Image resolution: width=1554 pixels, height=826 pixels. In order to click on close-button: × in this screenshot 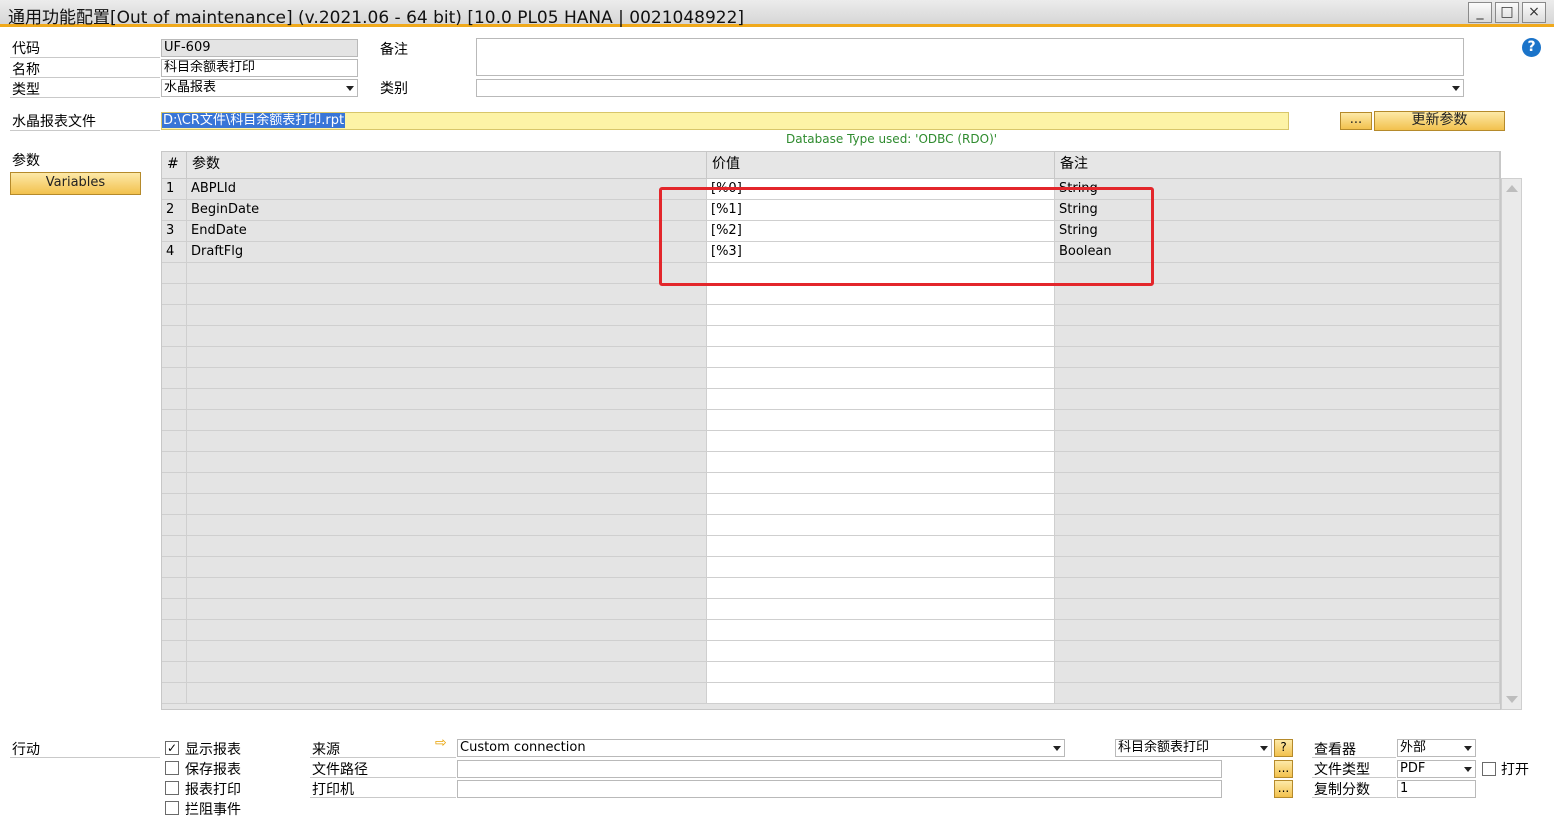, I will do `click(1534, 12)`.